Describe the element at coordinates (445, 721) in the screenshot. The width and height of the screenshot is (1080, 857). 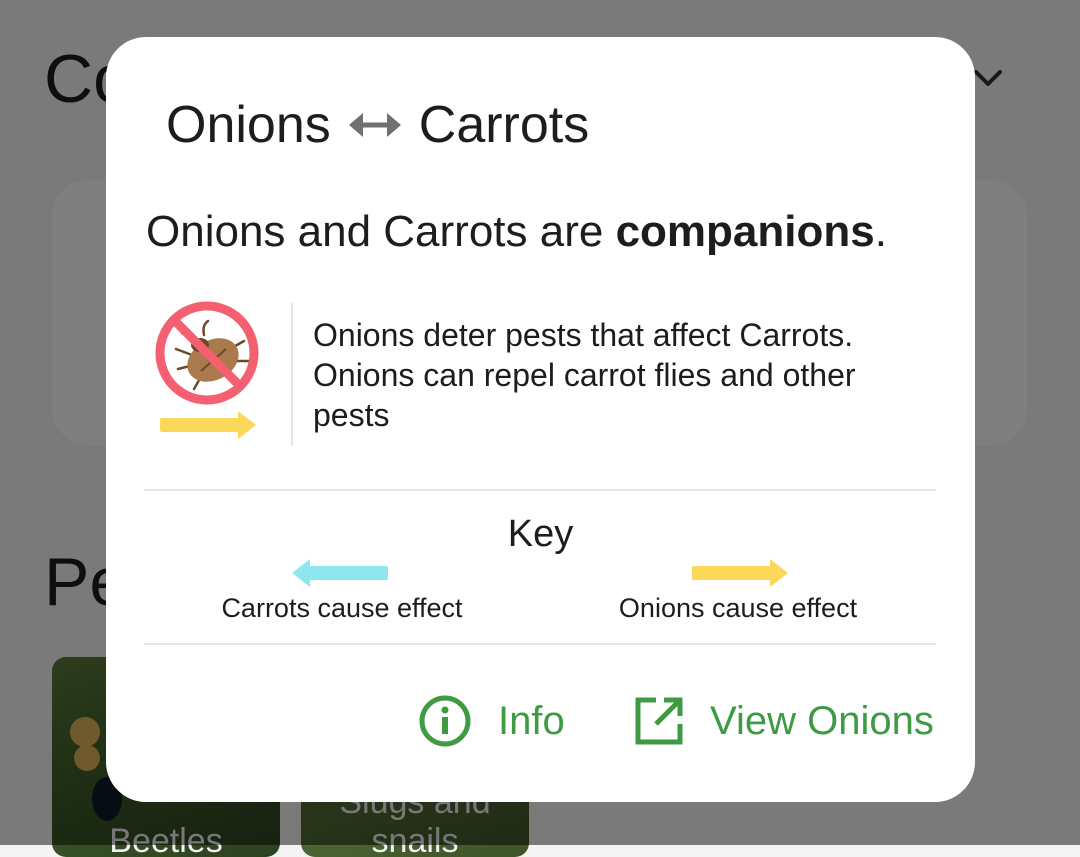
I see `info-icon` at that location.